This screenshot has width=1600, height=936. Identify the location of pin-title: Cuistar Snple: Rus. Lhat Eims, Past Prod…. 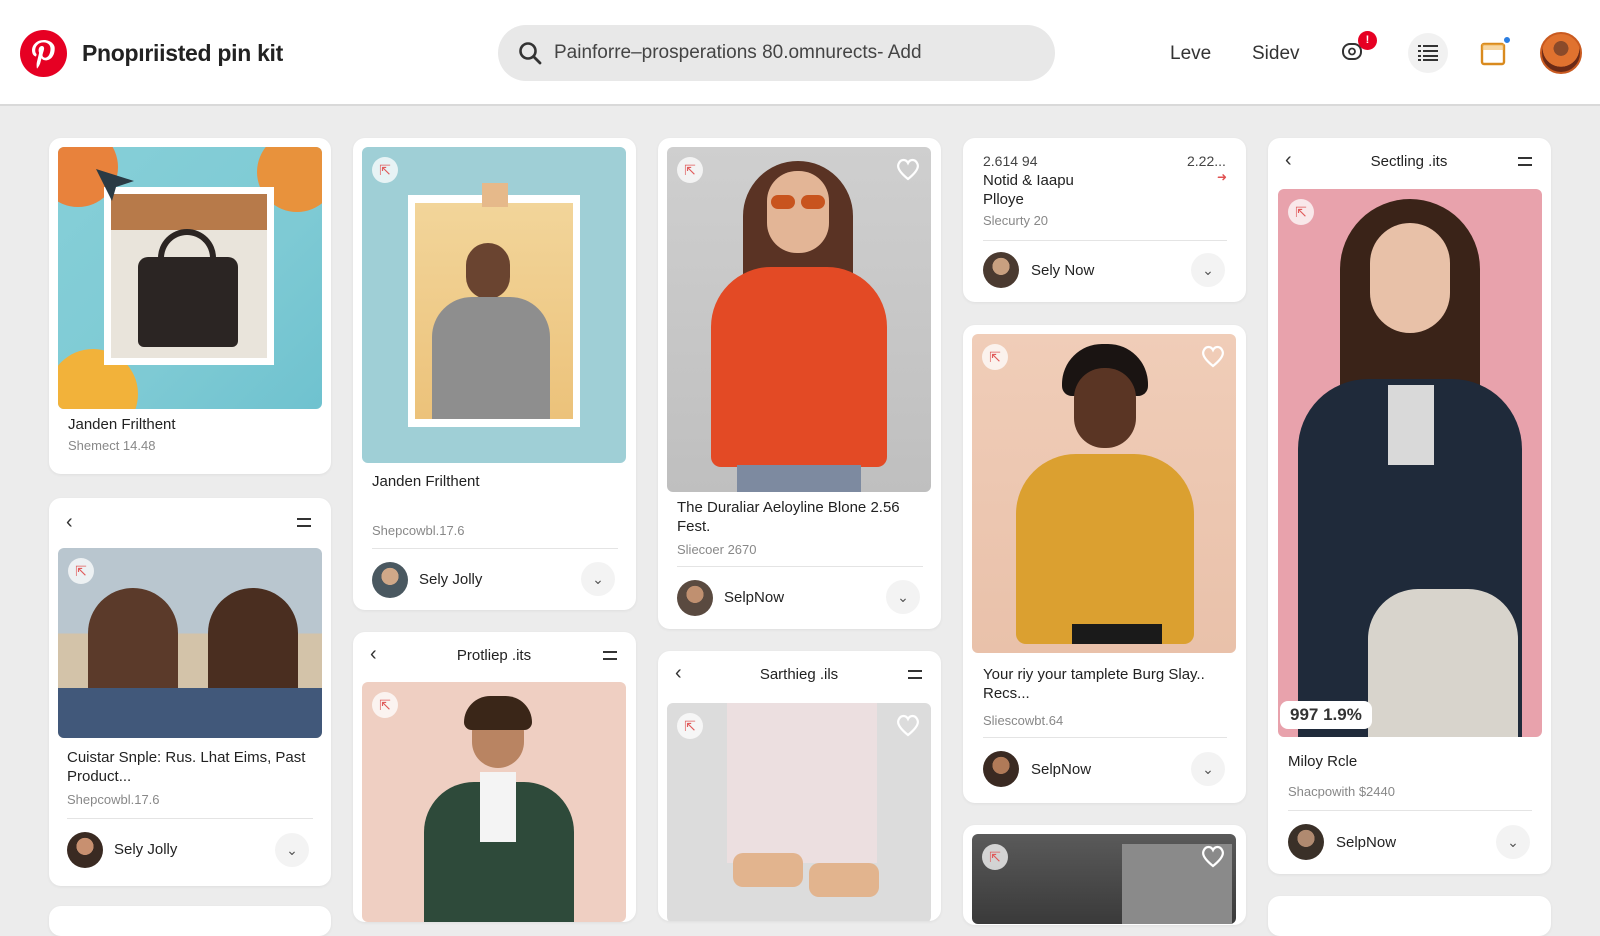
(186, 767).